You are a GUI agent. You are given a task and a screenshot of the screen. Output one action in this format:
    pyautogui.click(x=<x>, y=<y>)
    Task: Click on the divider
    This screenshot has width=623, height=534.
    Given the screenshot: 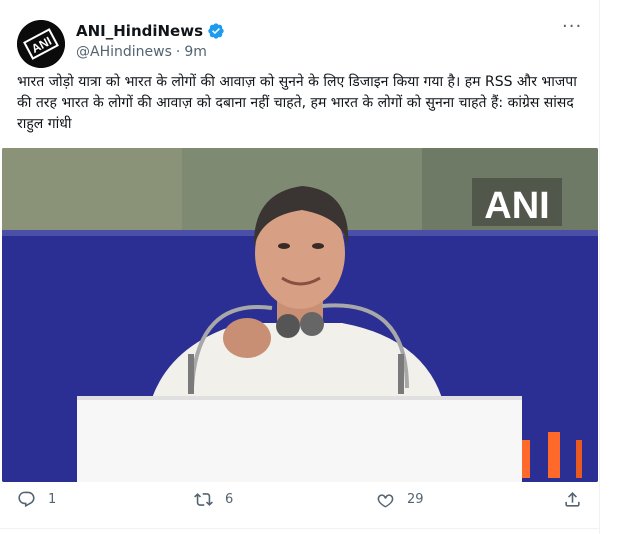 What is the action you would take?
    pyautogui.click(x=300, y=528)
    